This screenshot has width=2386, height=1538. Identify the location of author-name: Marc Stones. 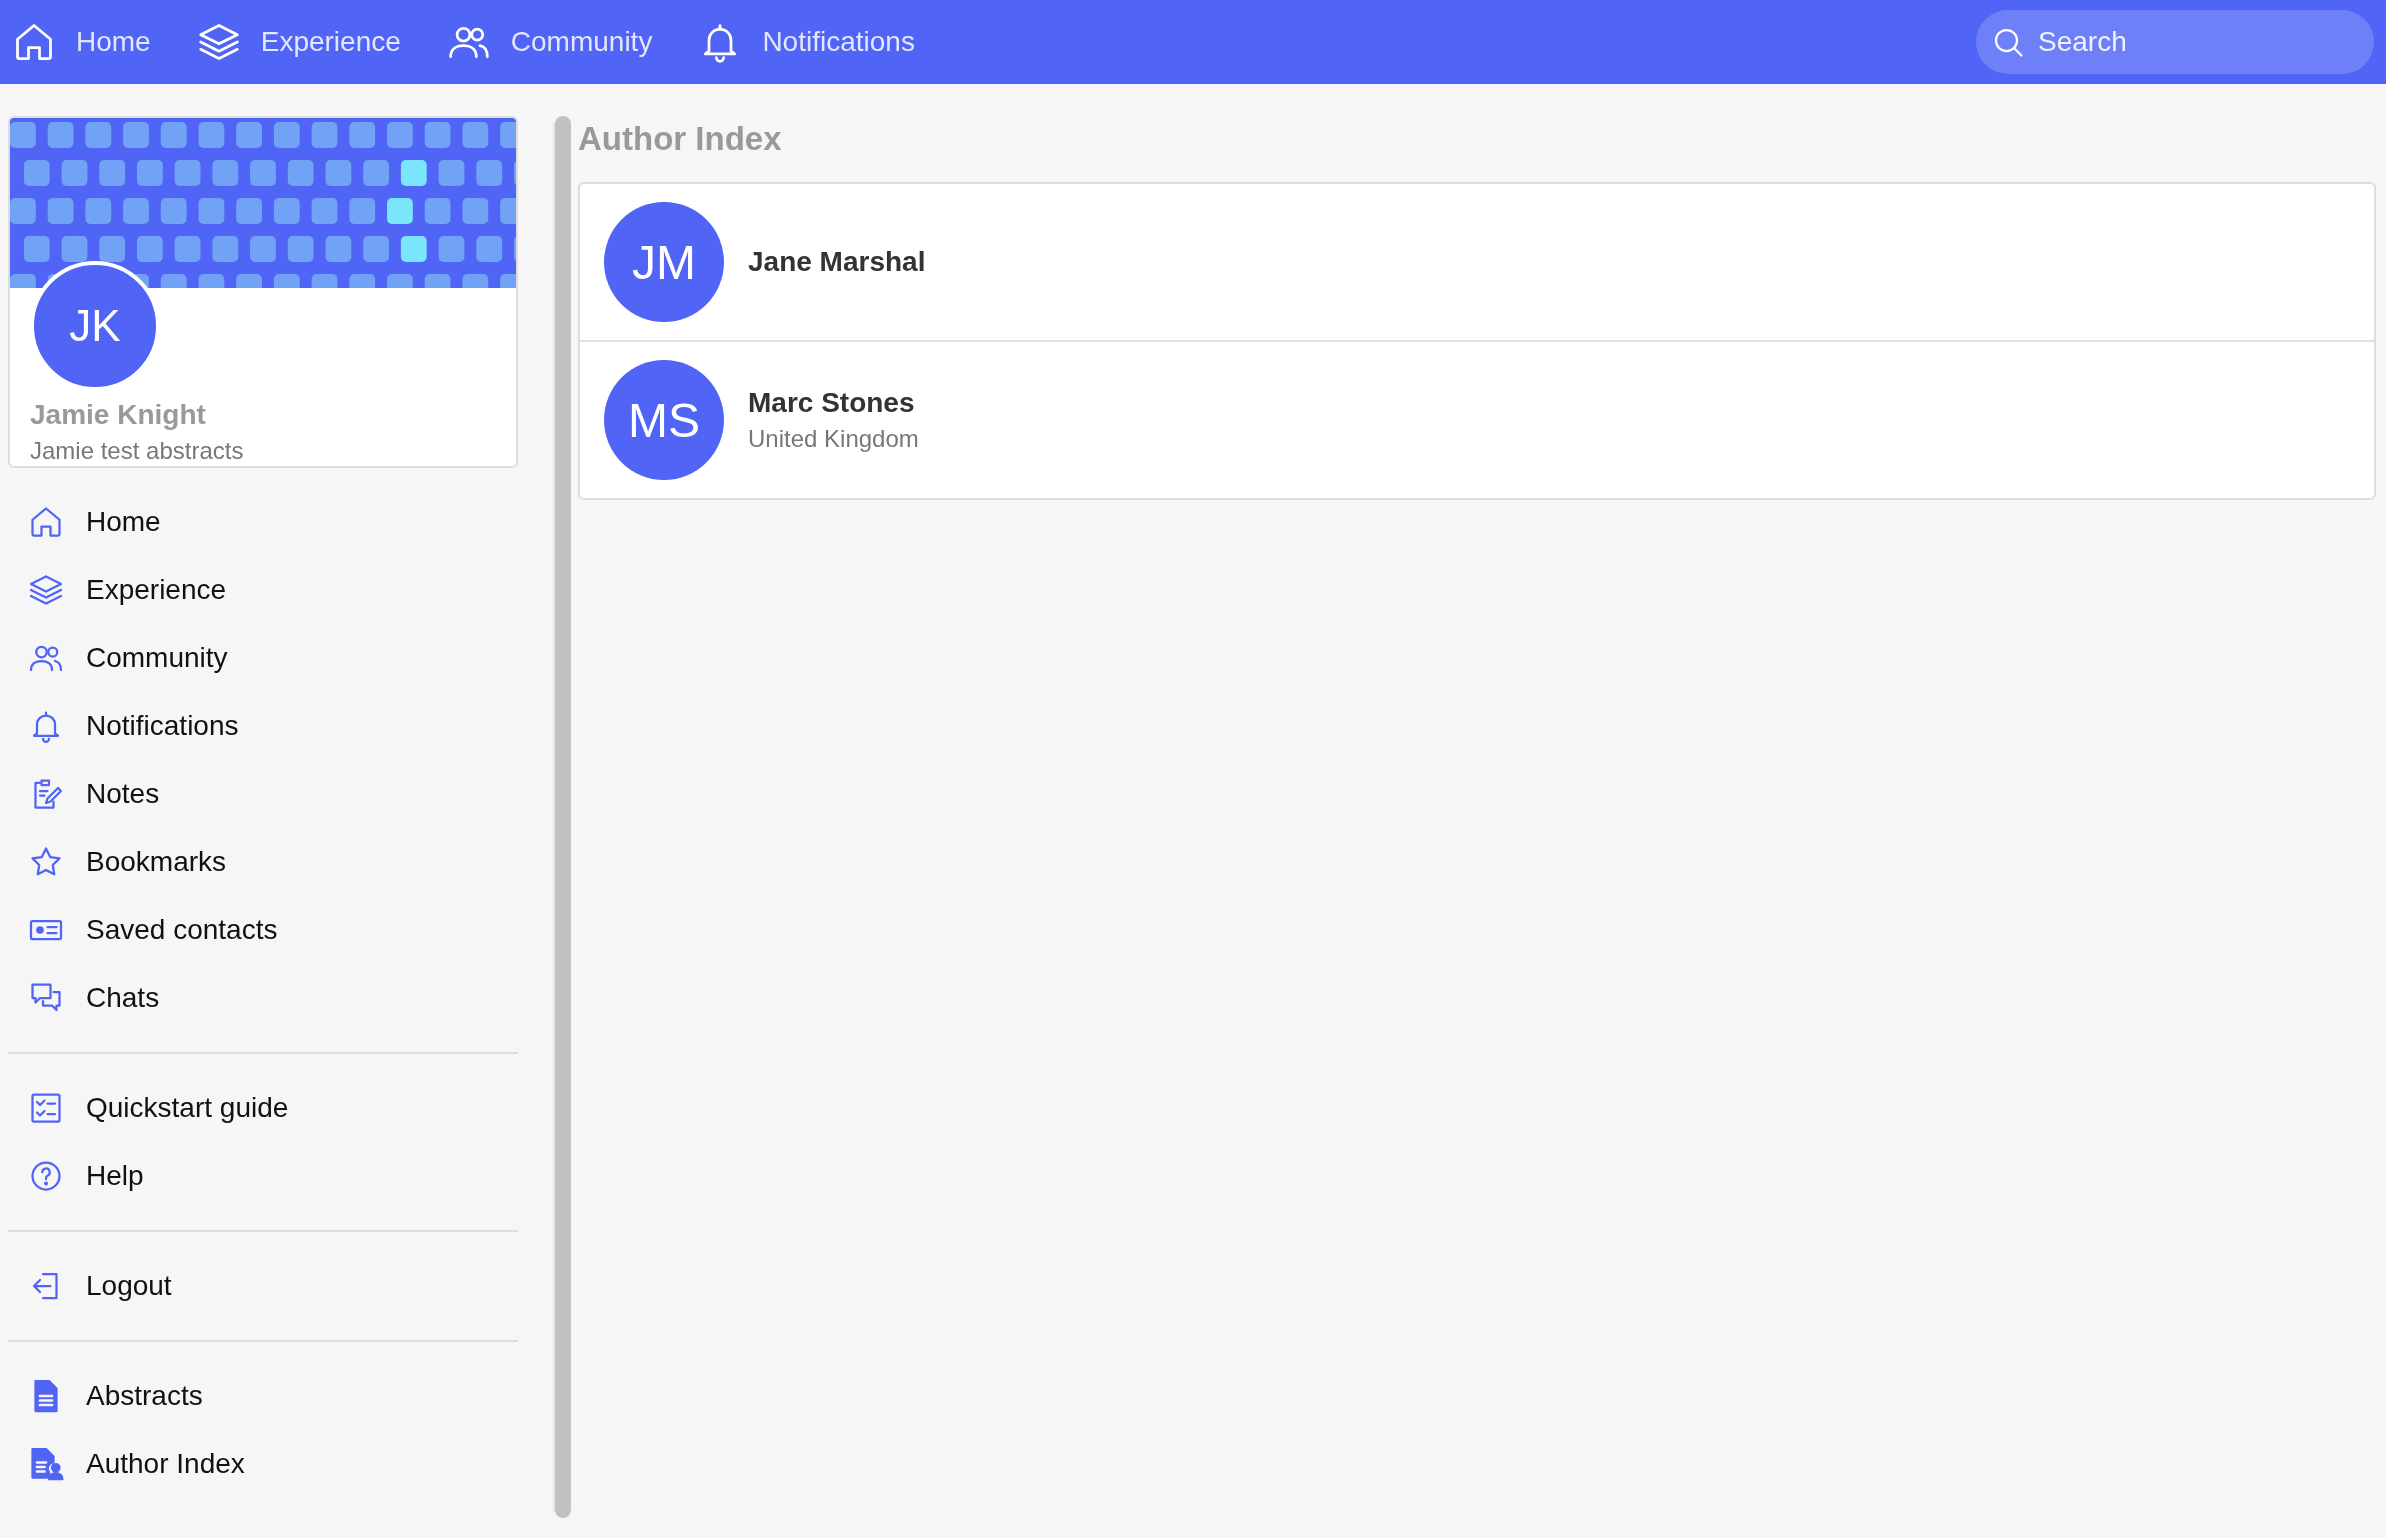
(832, 403).